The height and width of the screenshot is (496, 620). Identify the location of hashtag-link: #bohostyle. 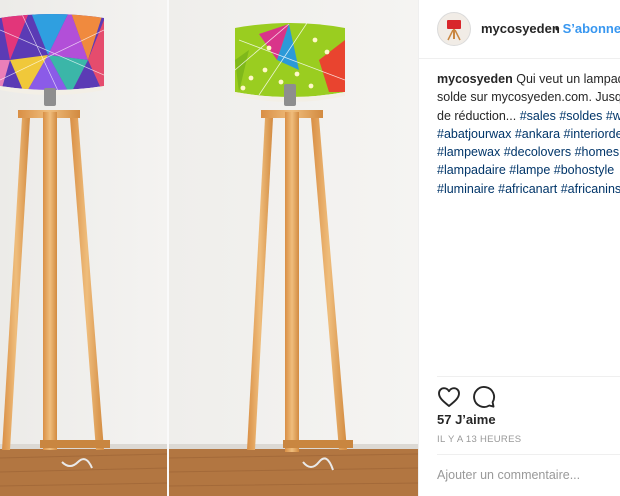
(584, 170).